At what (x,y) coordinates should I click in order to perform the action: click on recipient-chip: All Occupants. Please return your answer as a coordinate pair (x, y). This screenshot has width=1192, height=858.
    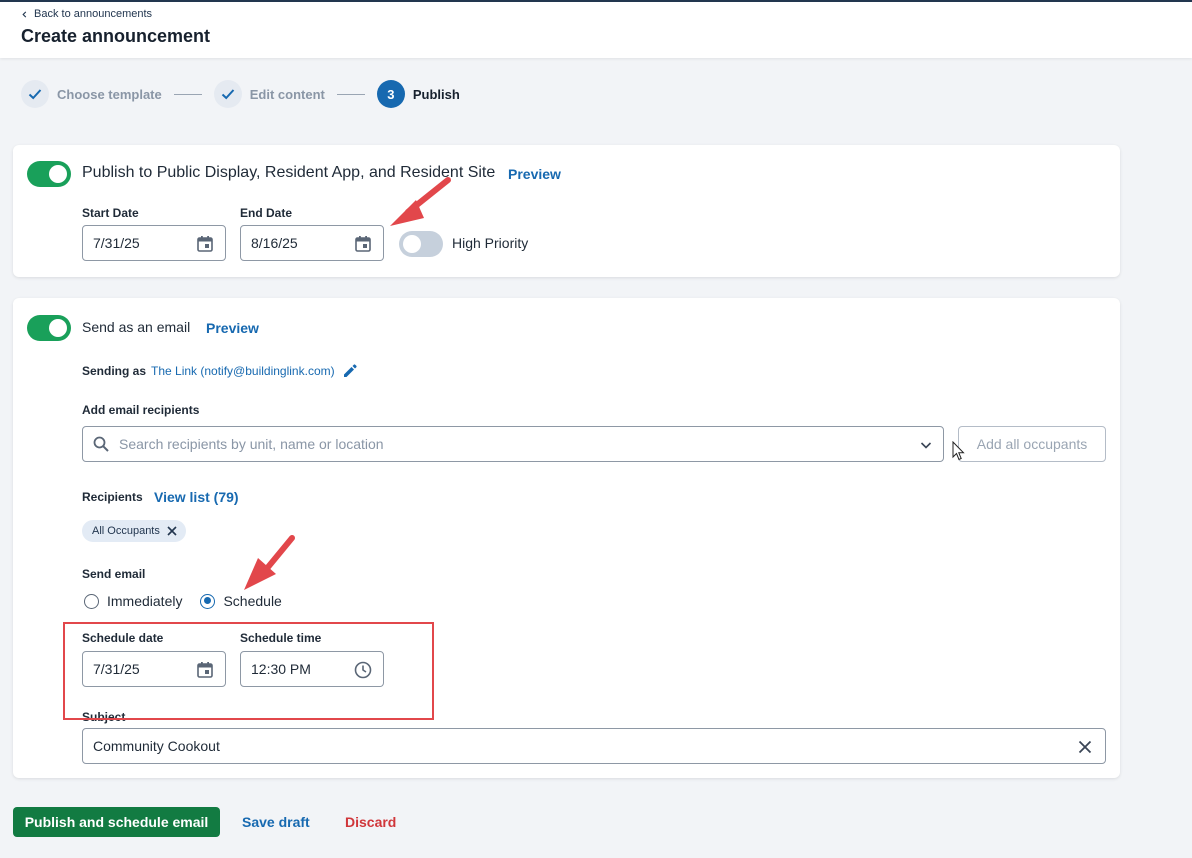
    Looking at the image, I should click on (134, 531).